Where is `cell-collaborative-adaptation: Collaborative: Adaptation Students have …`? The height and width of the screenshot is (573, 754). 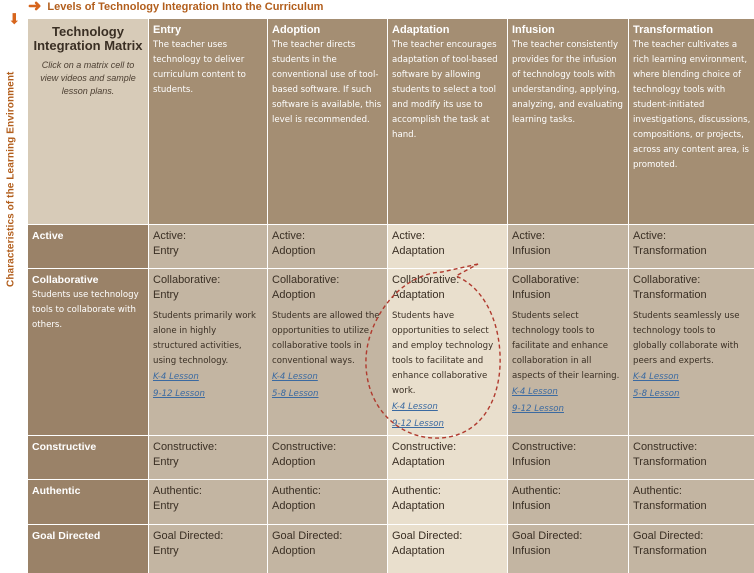
cell-collaborative-adaptation: Collaborative: Adaptation Students have … is located at coordinates (447, 352).